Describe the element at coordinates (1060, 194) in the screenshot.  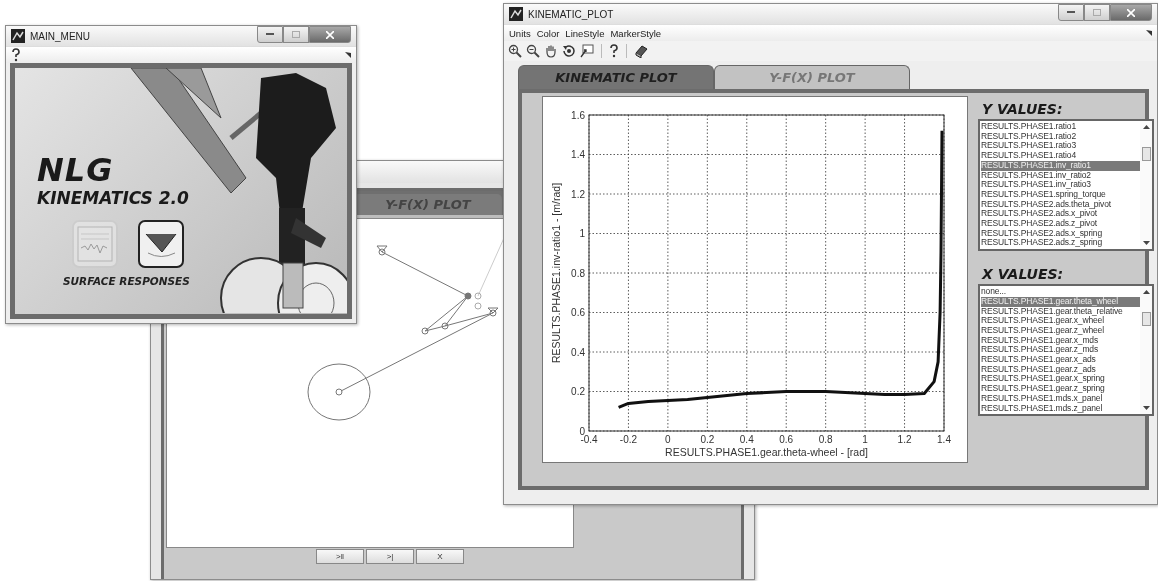
I see `list-item: RESULTS.PHASE1.spring_torque` at that location.